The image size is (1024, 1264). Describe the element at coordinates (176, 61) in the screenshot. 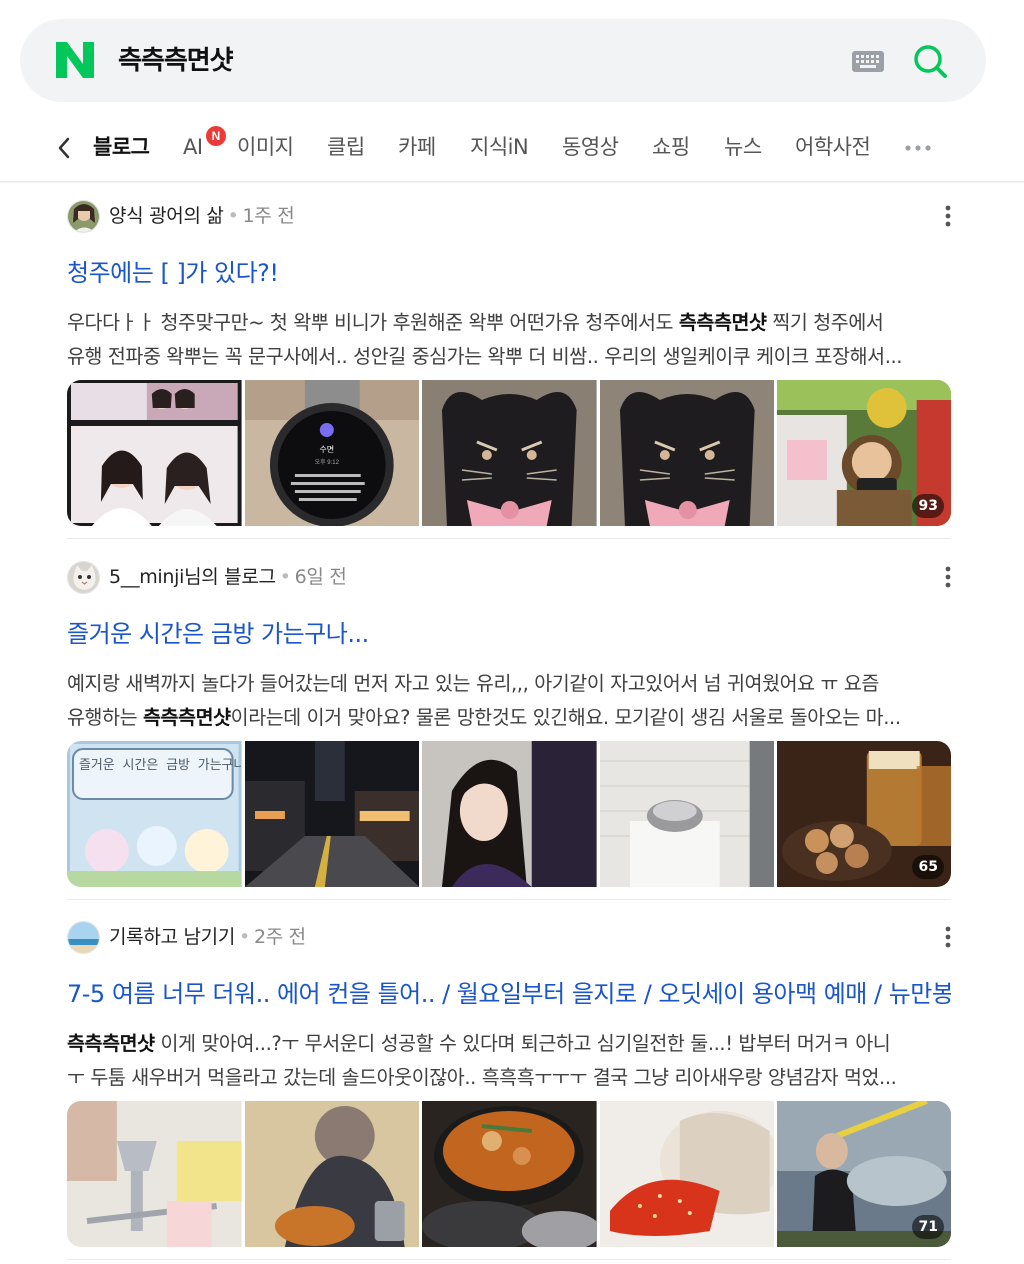

I see `search-query: 측측측면샷` at that location.